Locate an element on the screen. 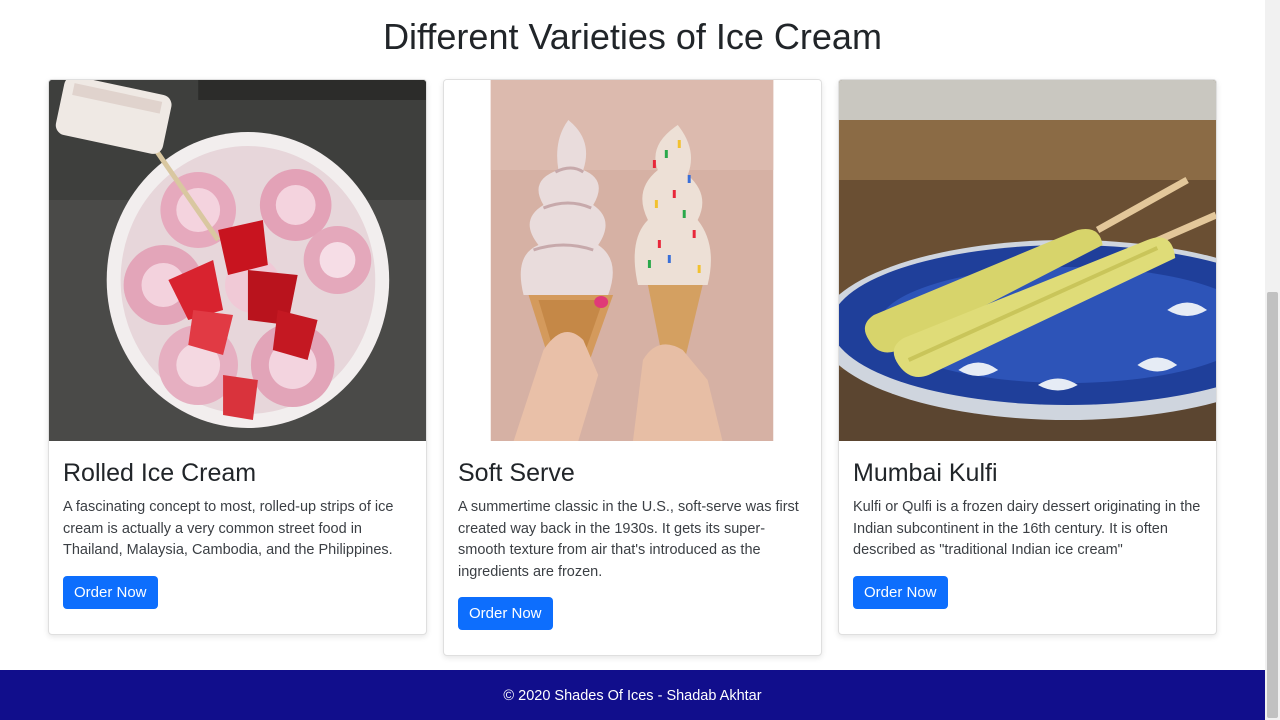 The width and height of the screenshot is (1280, 720). rolled-ice-cream-image is located at coordinates (237, 260).